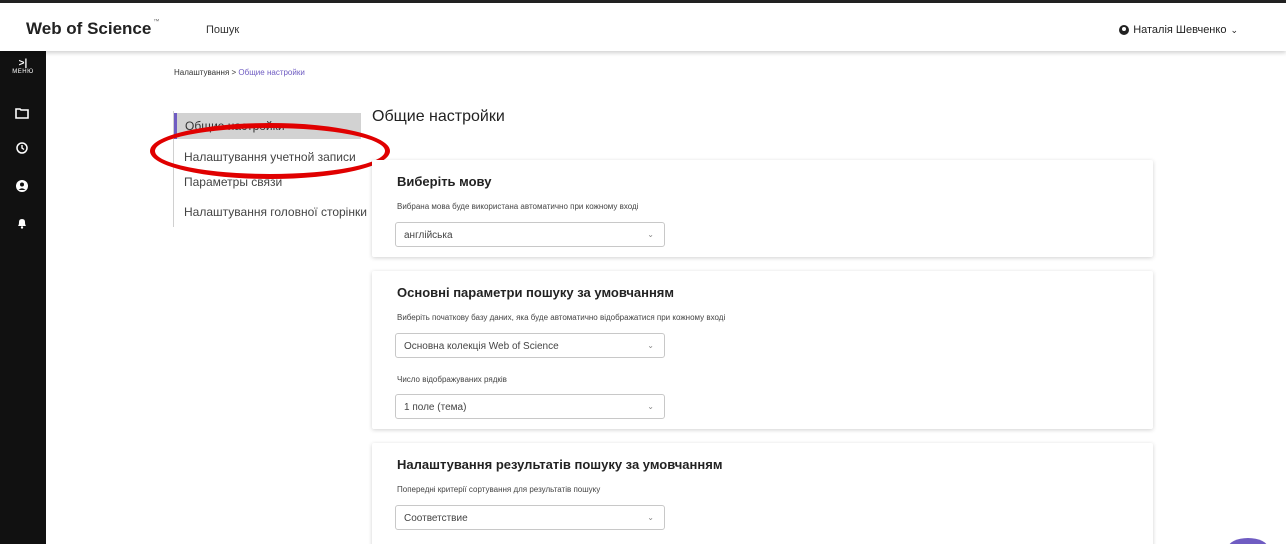  I want to click on database-select: Основна колекція Web of Science ⌄, so click(530, 345).